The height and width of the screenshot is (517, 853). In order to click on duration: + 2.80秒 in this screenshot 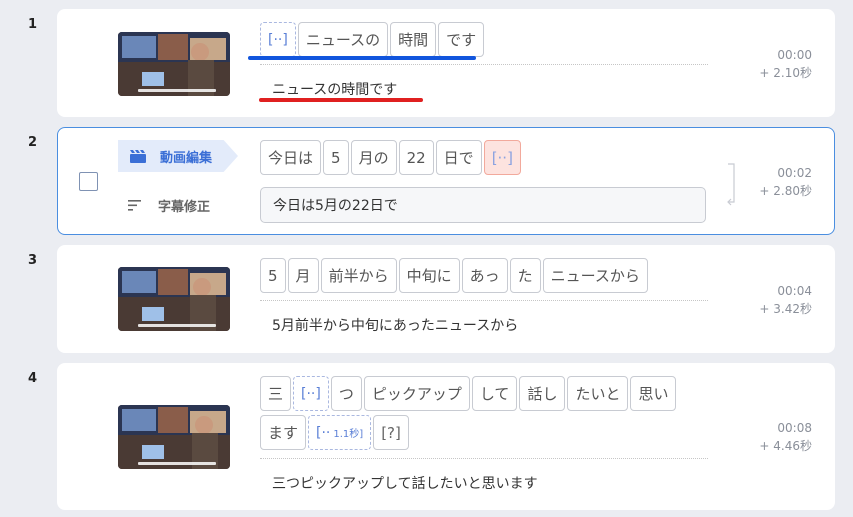, I will do `click(785, 191)`.